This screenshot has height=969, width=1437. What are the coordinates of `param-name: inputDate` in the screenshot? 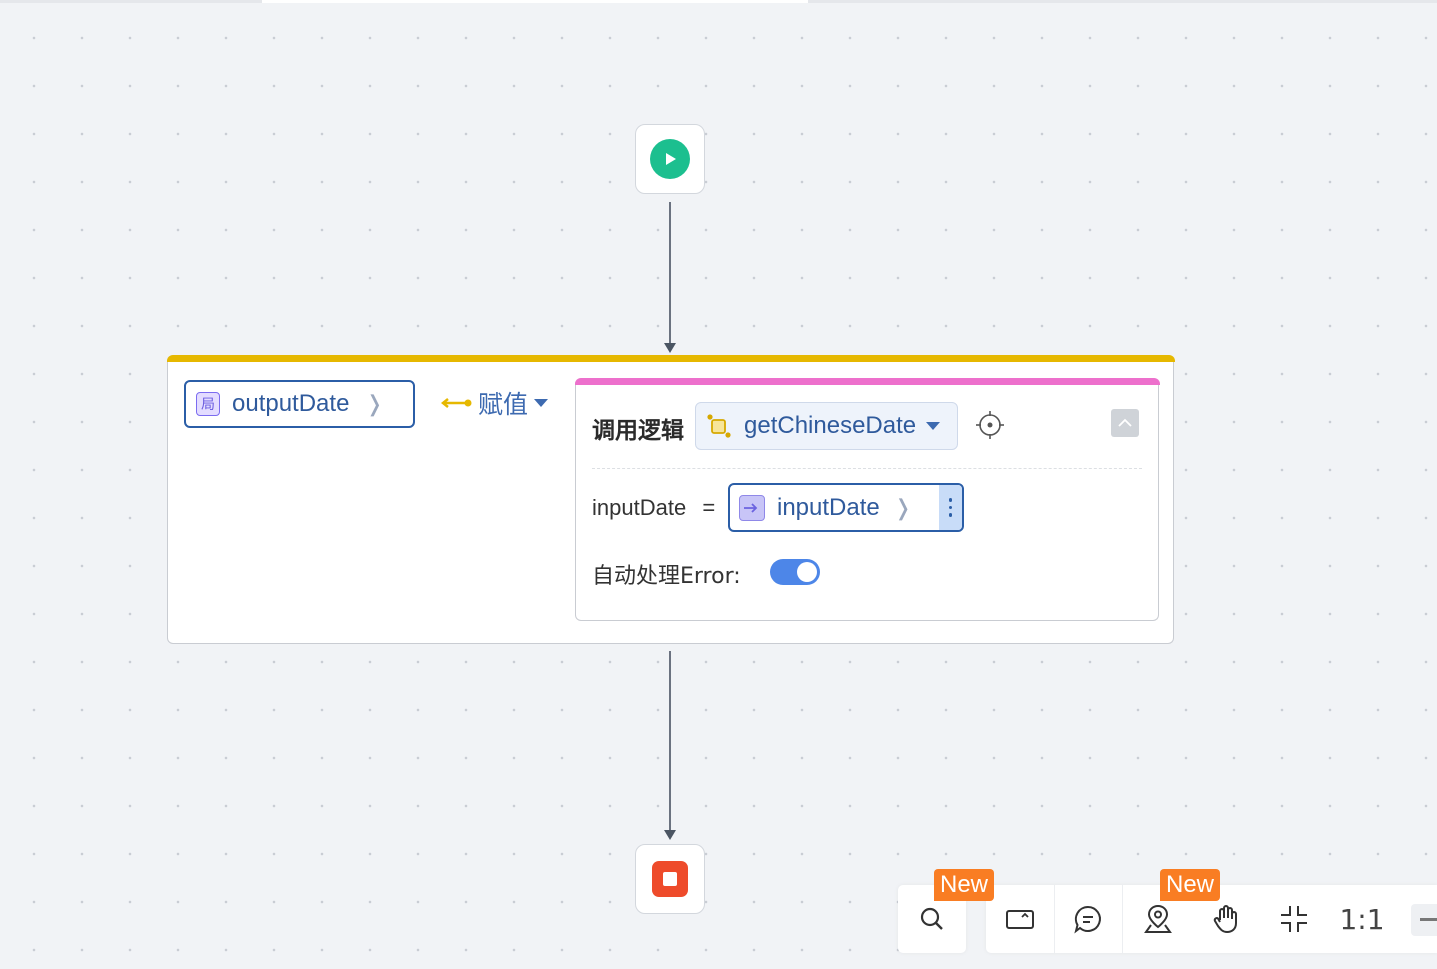 It's located at (639, 507).